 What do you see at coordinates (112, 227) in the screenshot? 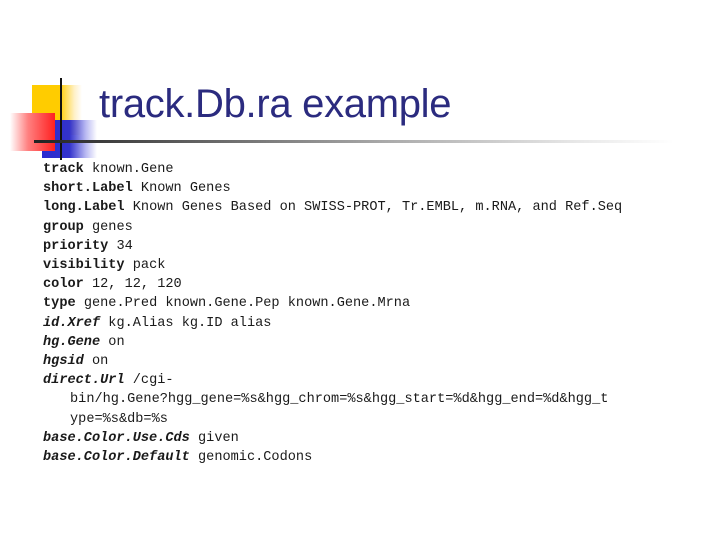
I see `setting-value: genes` at bounding box center [112, 227].